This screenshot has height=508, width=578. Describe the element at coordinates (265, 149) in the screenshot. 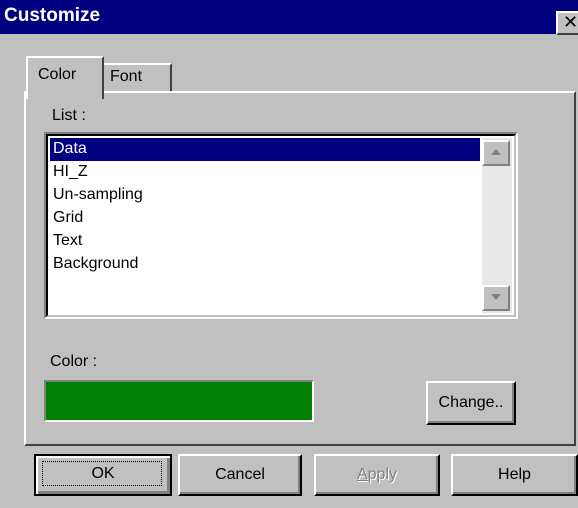

I see `list-item-data: Data` at that location.